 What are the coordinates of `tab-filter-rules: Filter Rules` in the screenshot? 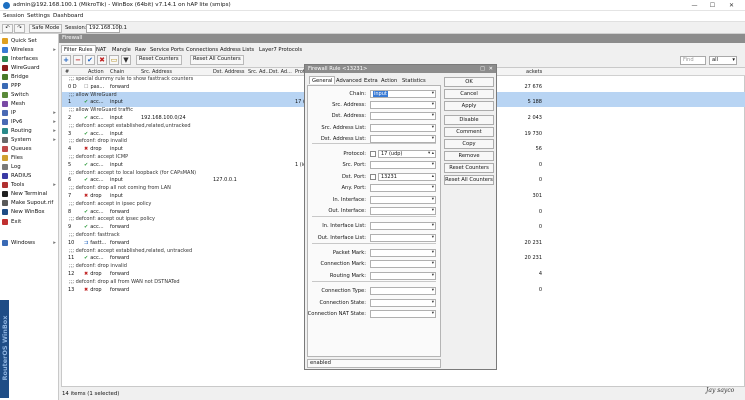 It's located at (78, 49).